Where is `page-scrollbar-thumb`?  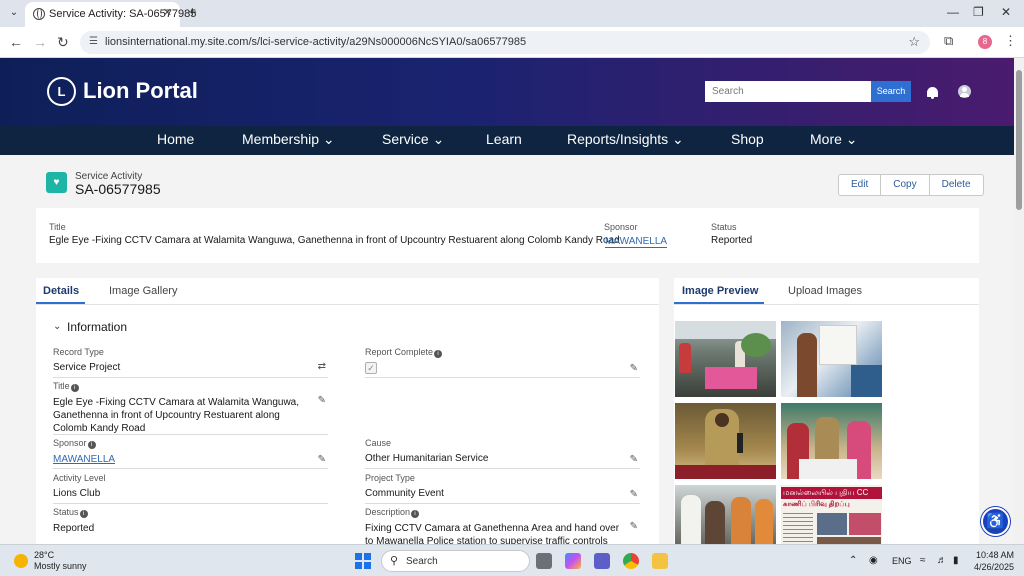
page-scrollbar-thumb is located at coordinates (1019, 140).